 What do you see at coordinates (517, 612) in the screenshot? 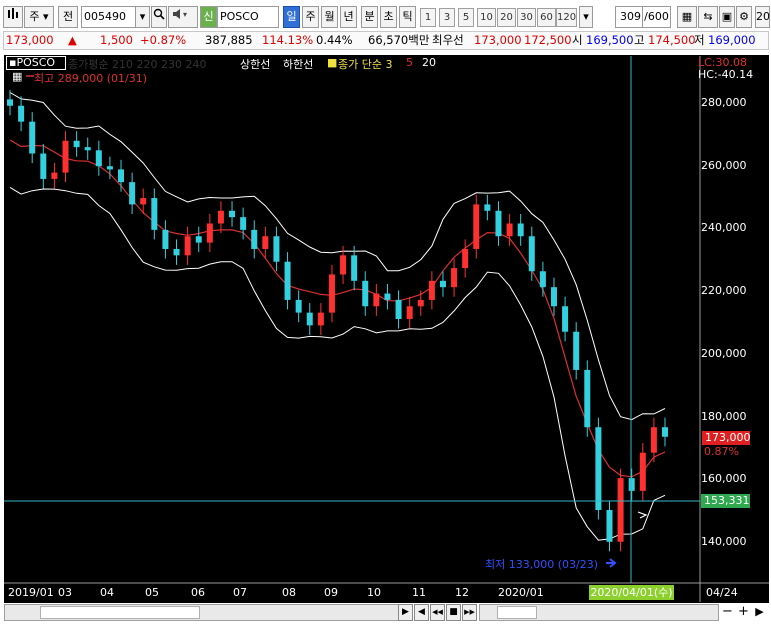
I see `zoom-thumb` at bounding box center [517, 612].